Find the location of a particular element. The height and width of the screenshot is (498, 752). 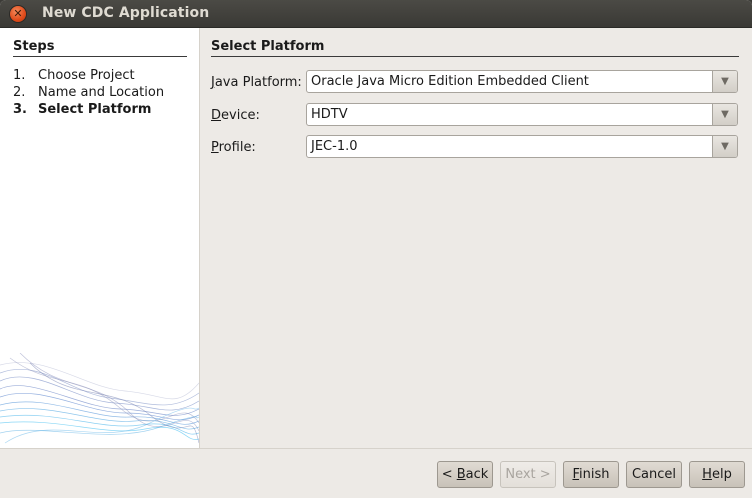

label-text: evice: is located at coordinates (240, 115).